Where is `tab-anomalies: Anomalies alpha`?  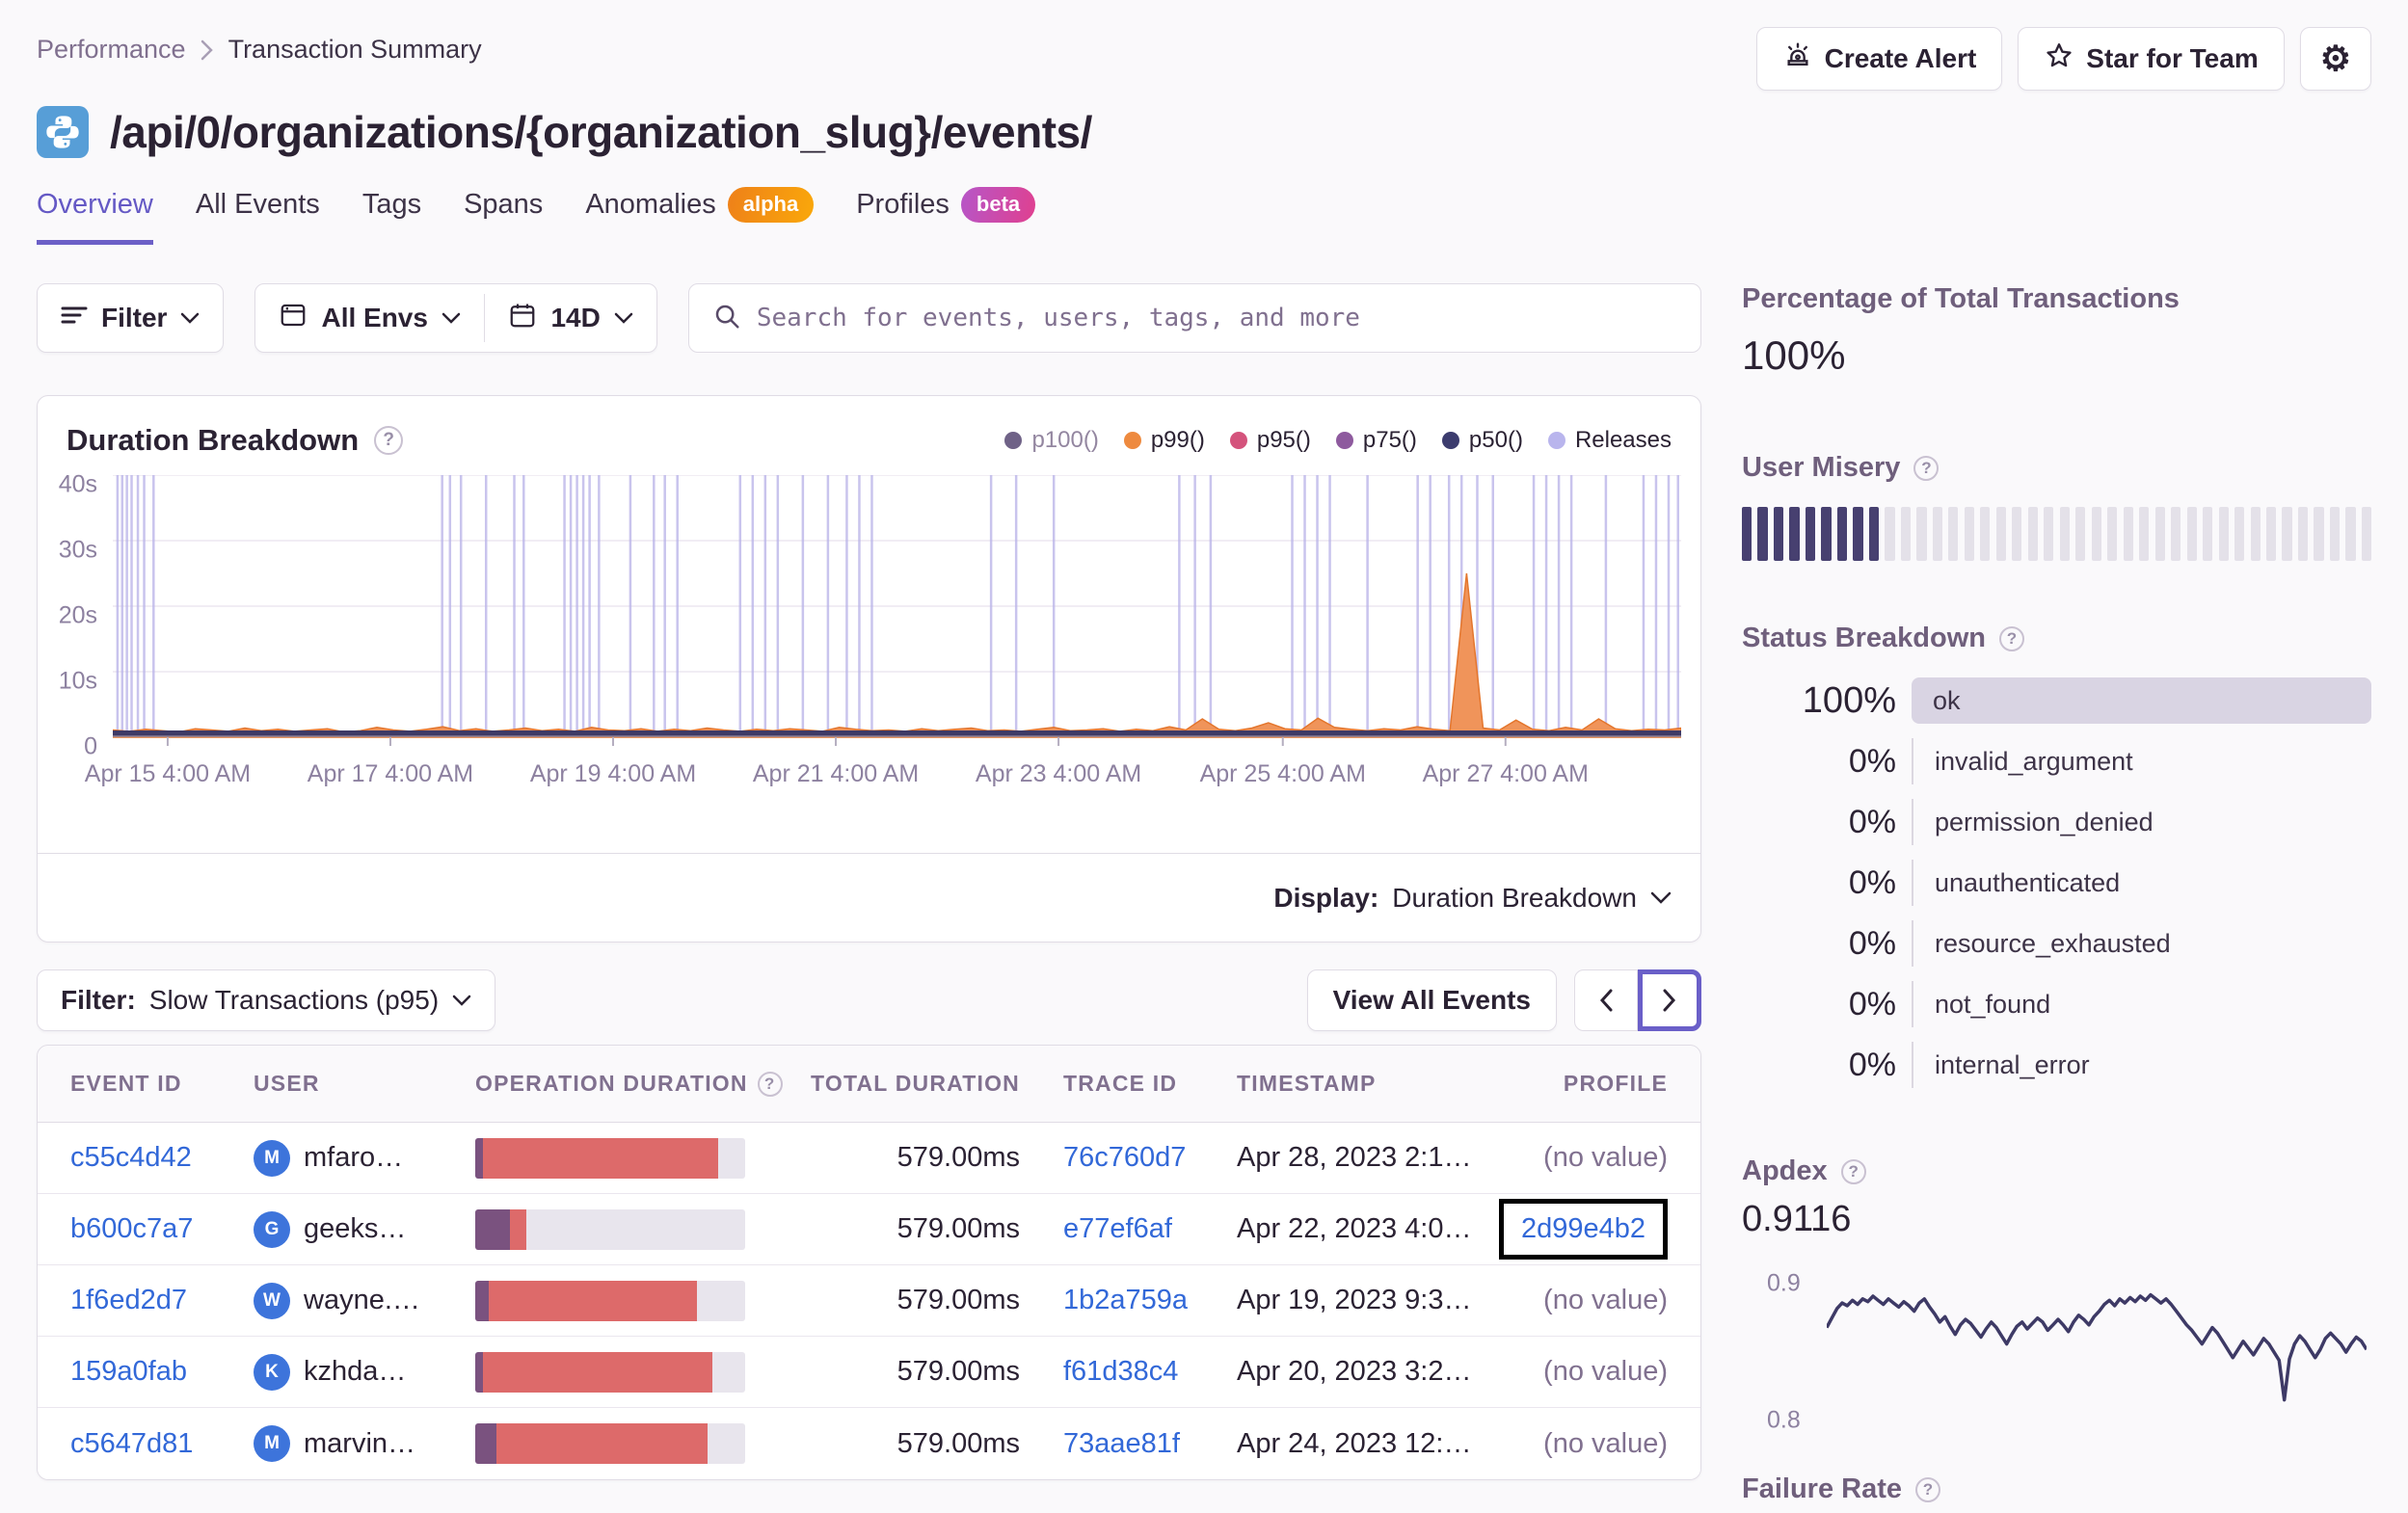 tab-anomalies: Anomalies alpha is located at coordinates (700, 216).